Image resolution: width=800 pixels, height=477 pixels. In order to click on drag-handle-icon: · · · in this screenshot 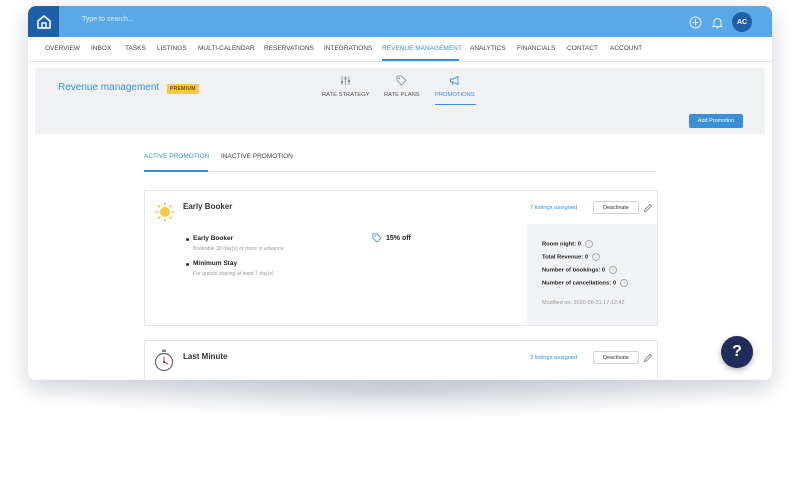, I will do `click(758, 352)`.